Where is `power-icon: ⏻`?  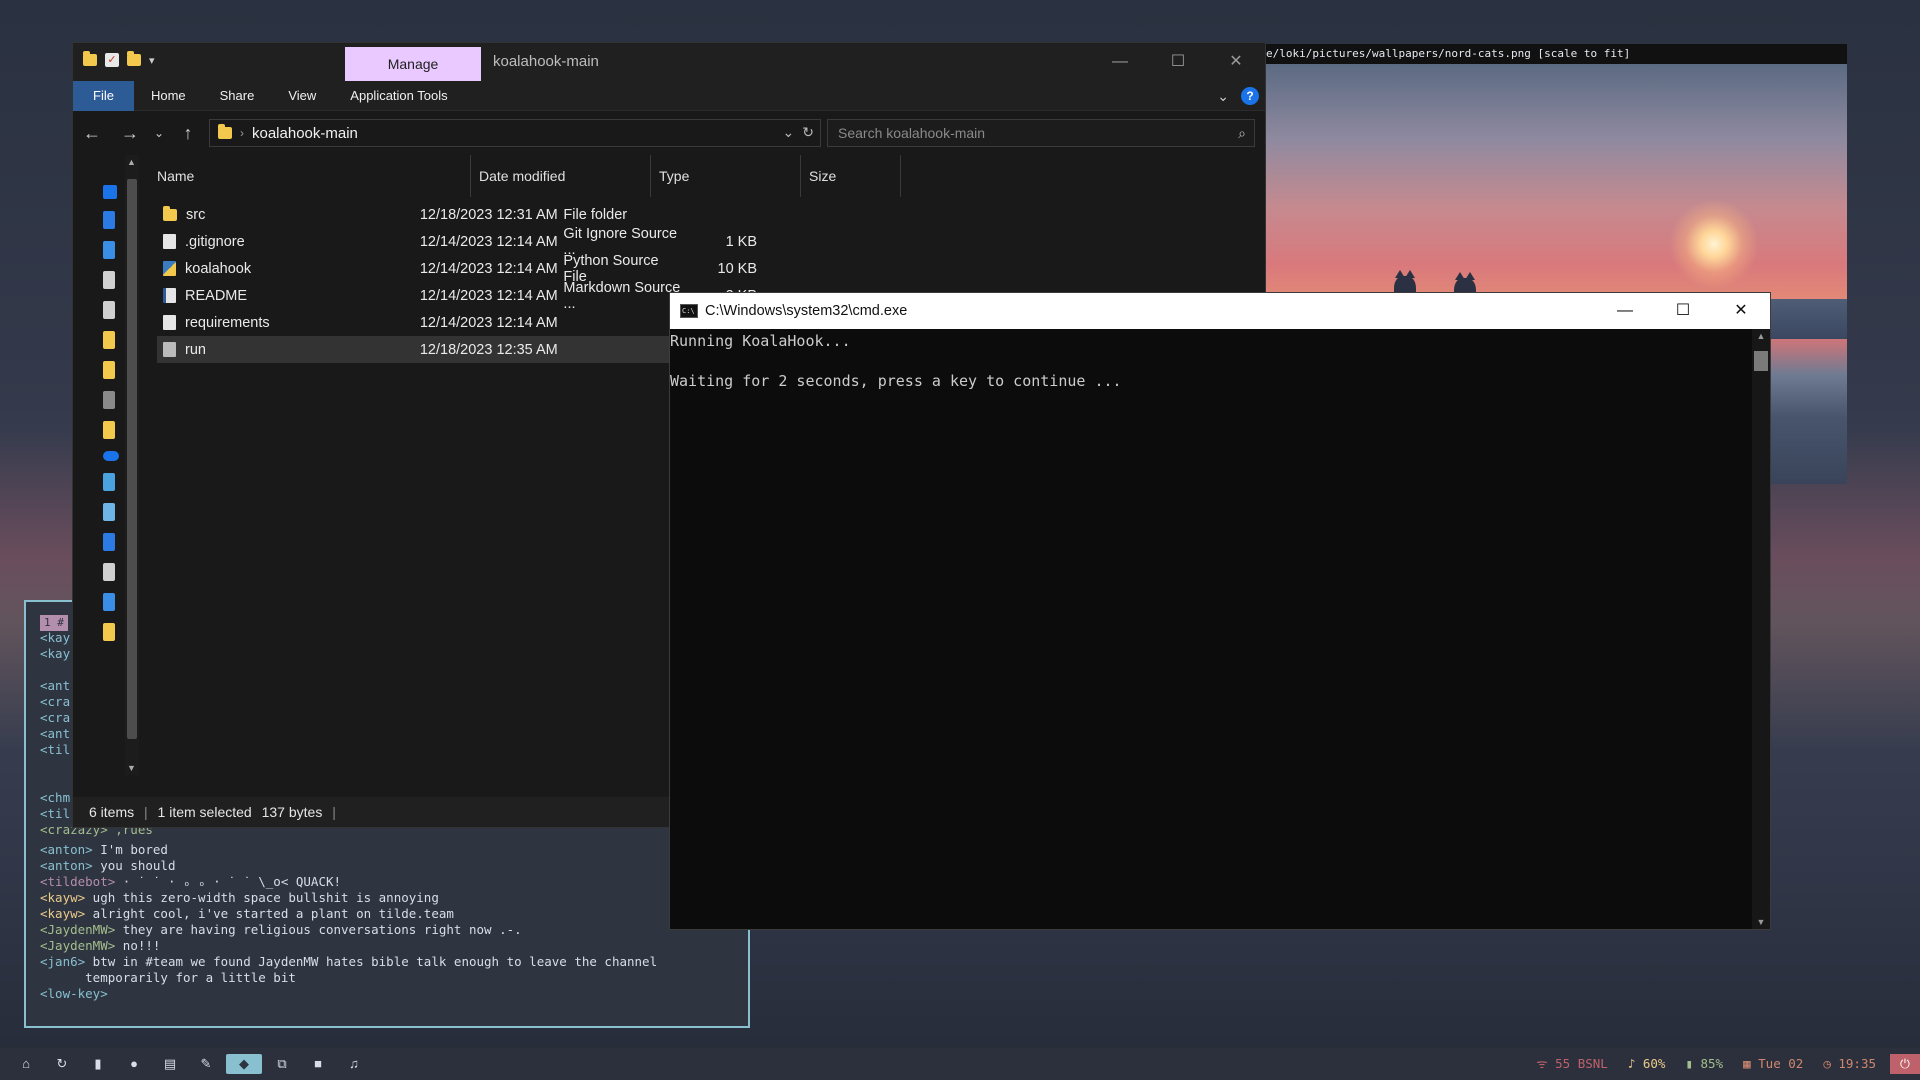 power-icon: ⏻ is located at coordinates (1905, 1064).